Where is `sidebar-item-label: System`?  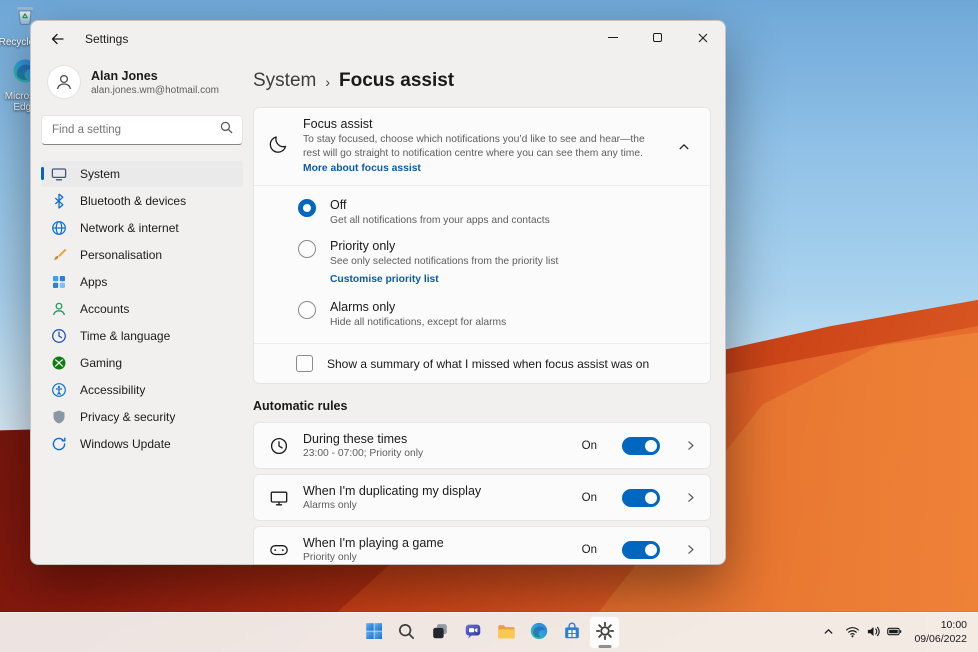 sidebar-item-label: System is located at coordinates (100, 174).